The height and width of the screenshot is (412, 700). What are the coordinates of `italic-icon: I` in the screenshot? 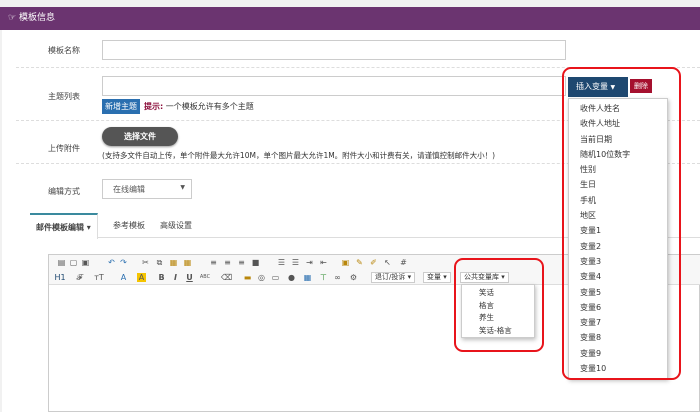 It's located at (175, 277).